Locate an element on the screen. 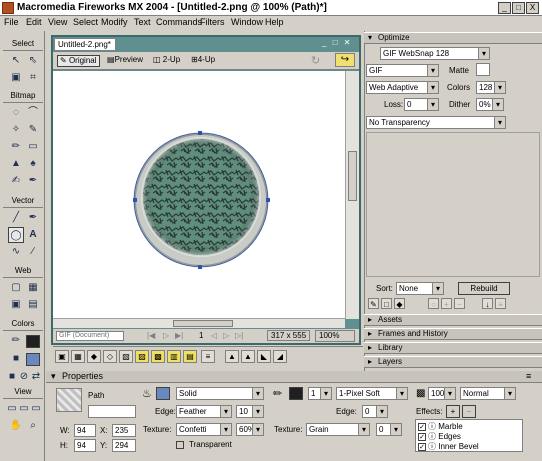 The image size is (542, 461). tab-2up: ◫ 2-Up is located at coordinates (166, 61).